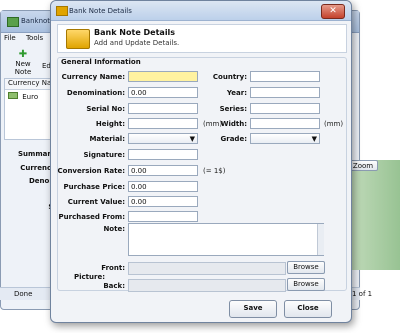  I want to click on front-picture-path, so click(207, 268).